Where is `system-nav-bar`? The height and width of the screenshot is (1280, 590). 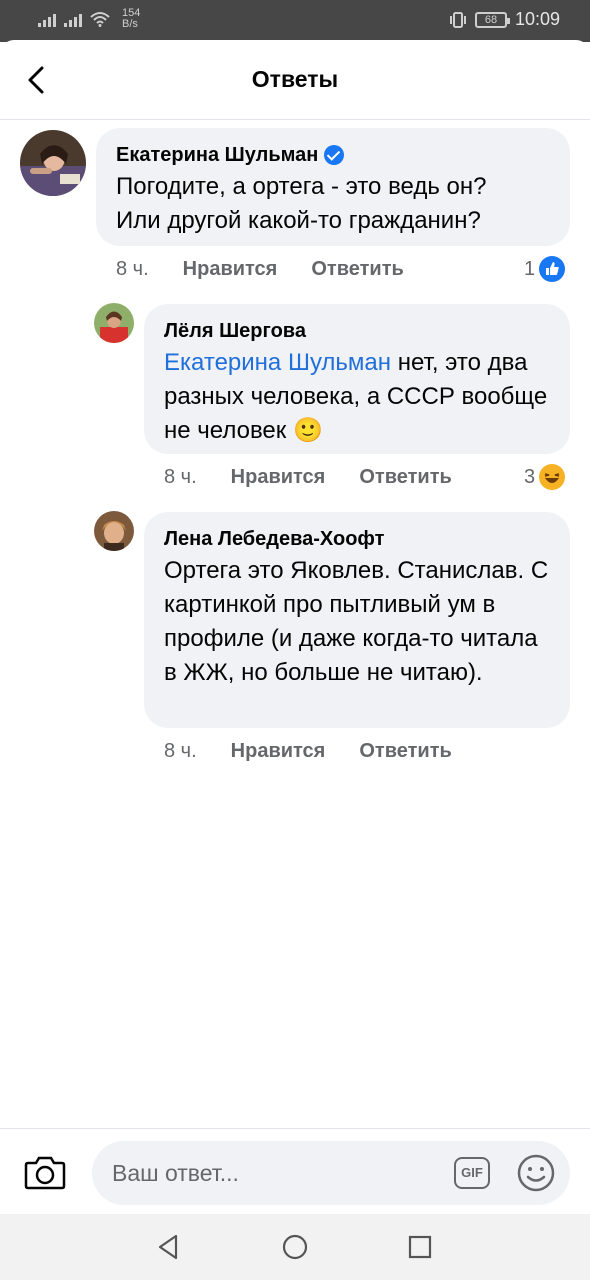 system-nav-bar is located at coordinates (295, 1247).